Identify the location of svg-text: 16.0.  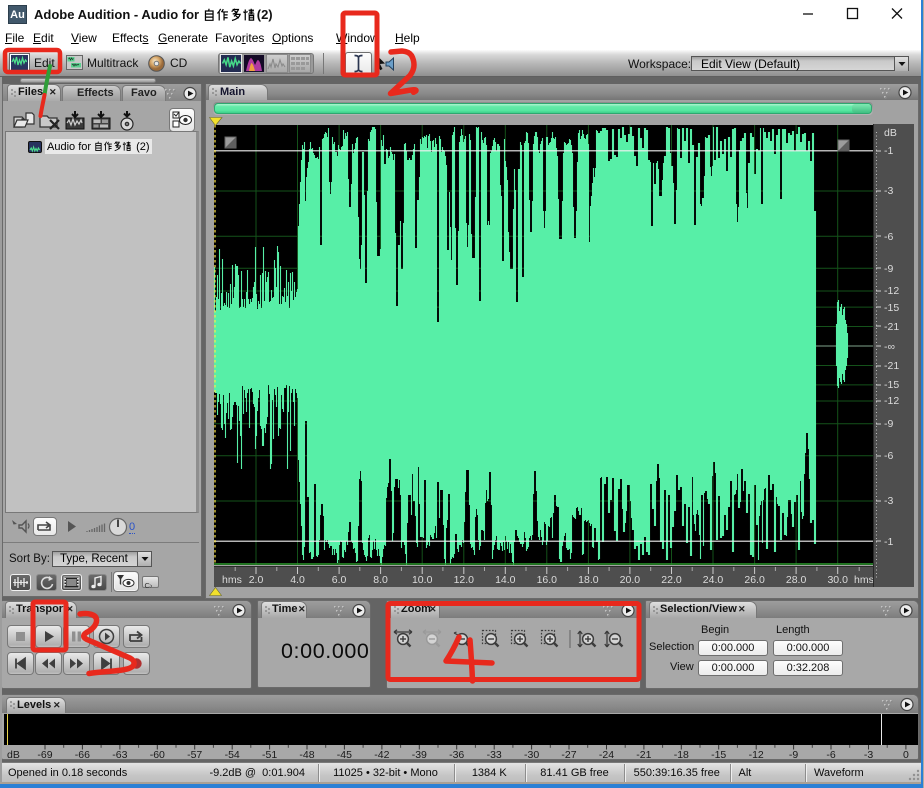
(547, 580).